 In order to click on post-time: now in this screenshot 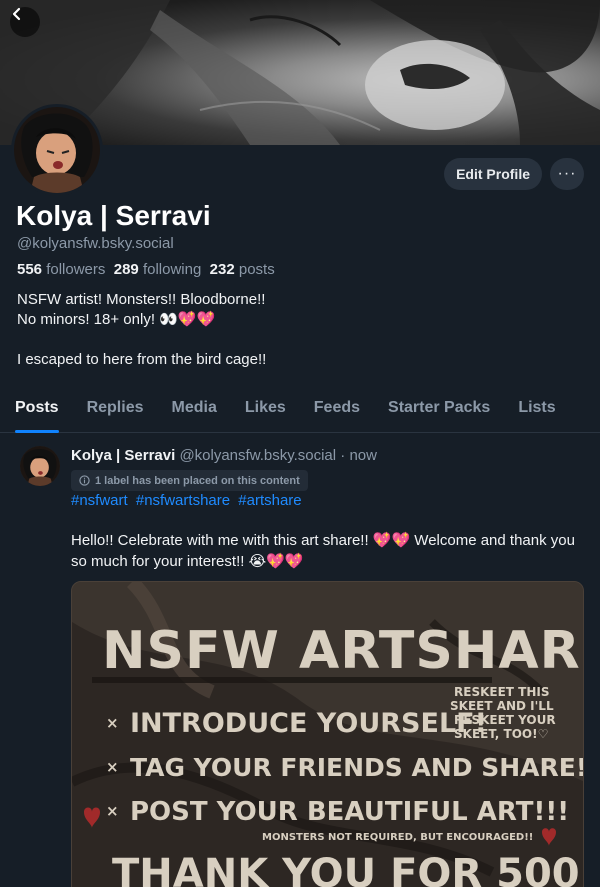, I will do `click(363, 455)`.